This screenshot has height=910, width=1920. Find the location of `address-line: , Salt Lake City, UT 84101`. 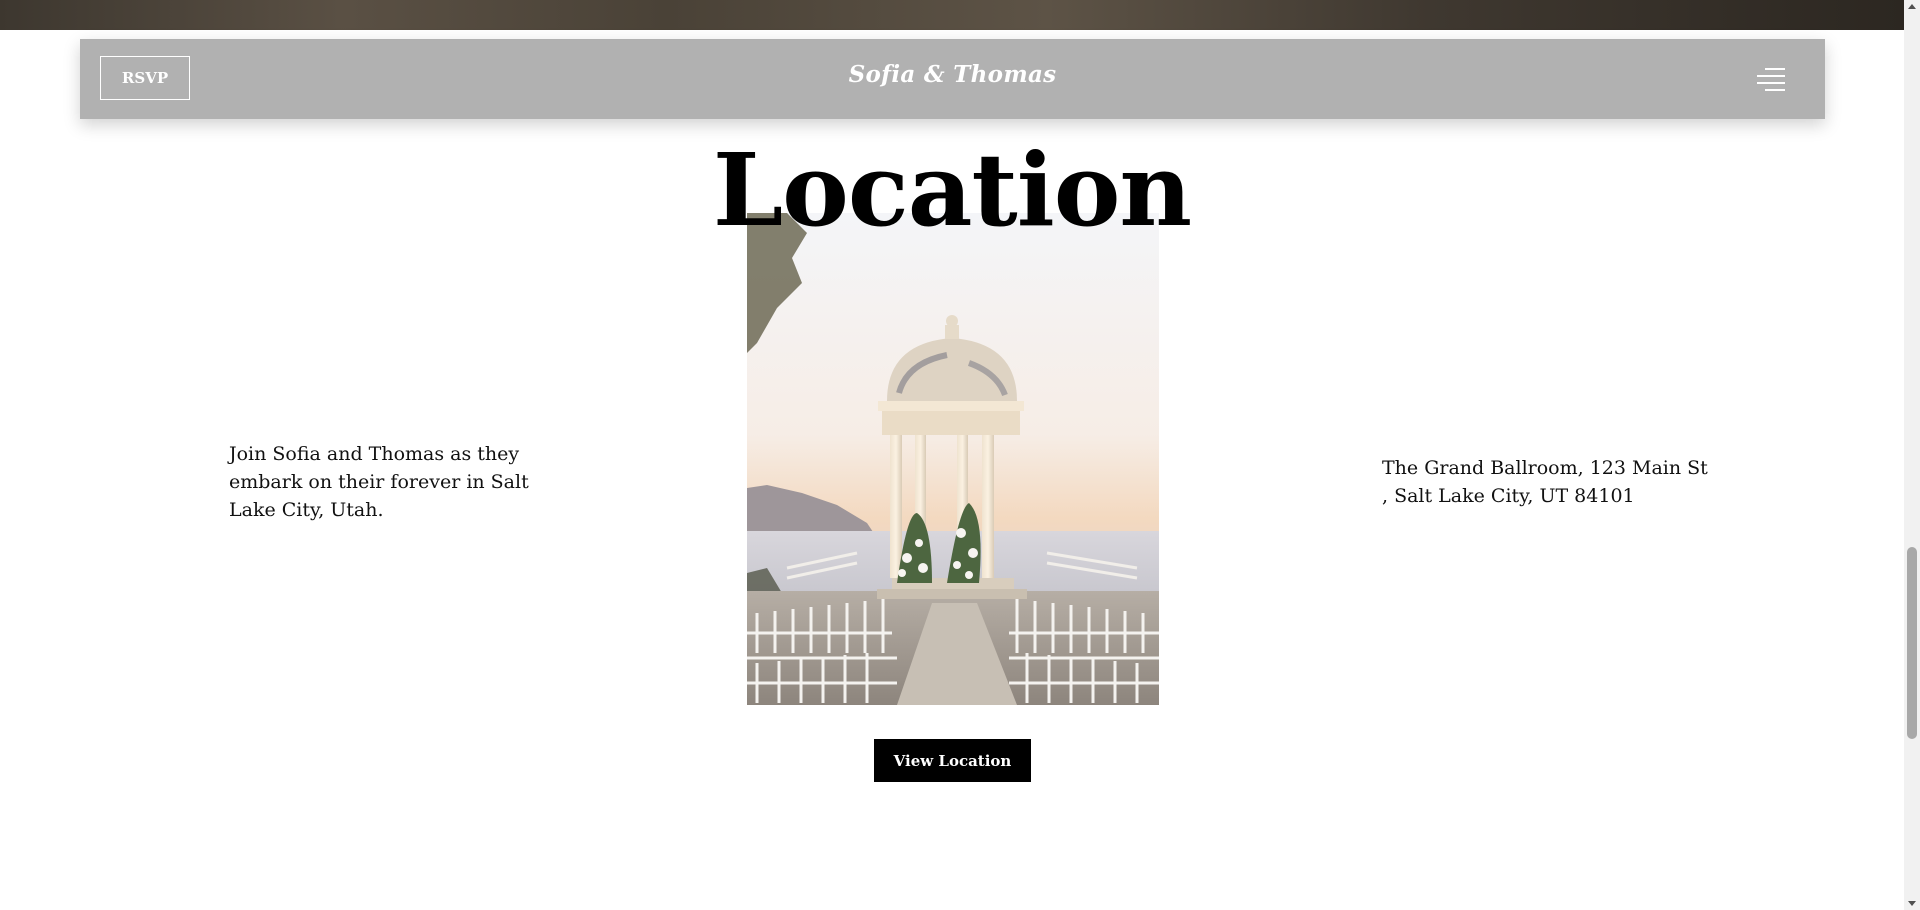

address-line: , Salt Lake City, UT 84101 is located at coordinates (1508, 496).